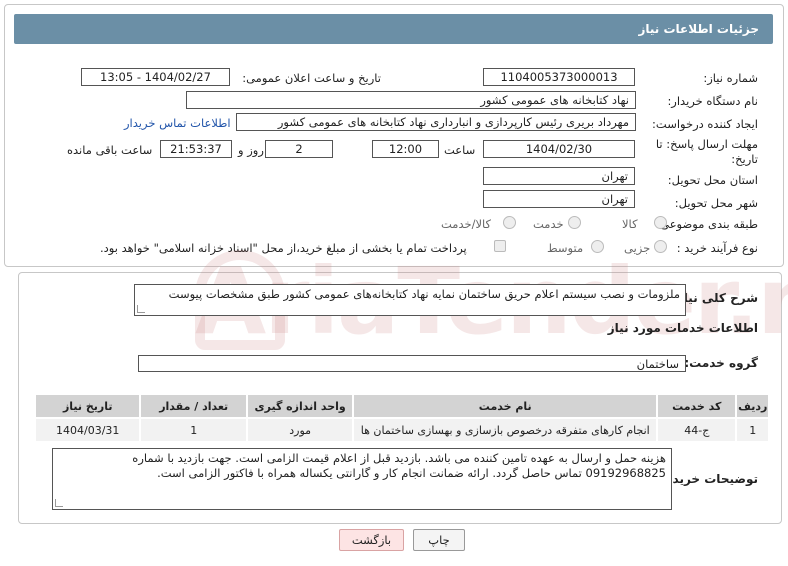 This screenshot has width=788, height=566. Describe the element at coordinates (548, 224) in the screenshot. I see `category-option-service: خدمت` at that location.